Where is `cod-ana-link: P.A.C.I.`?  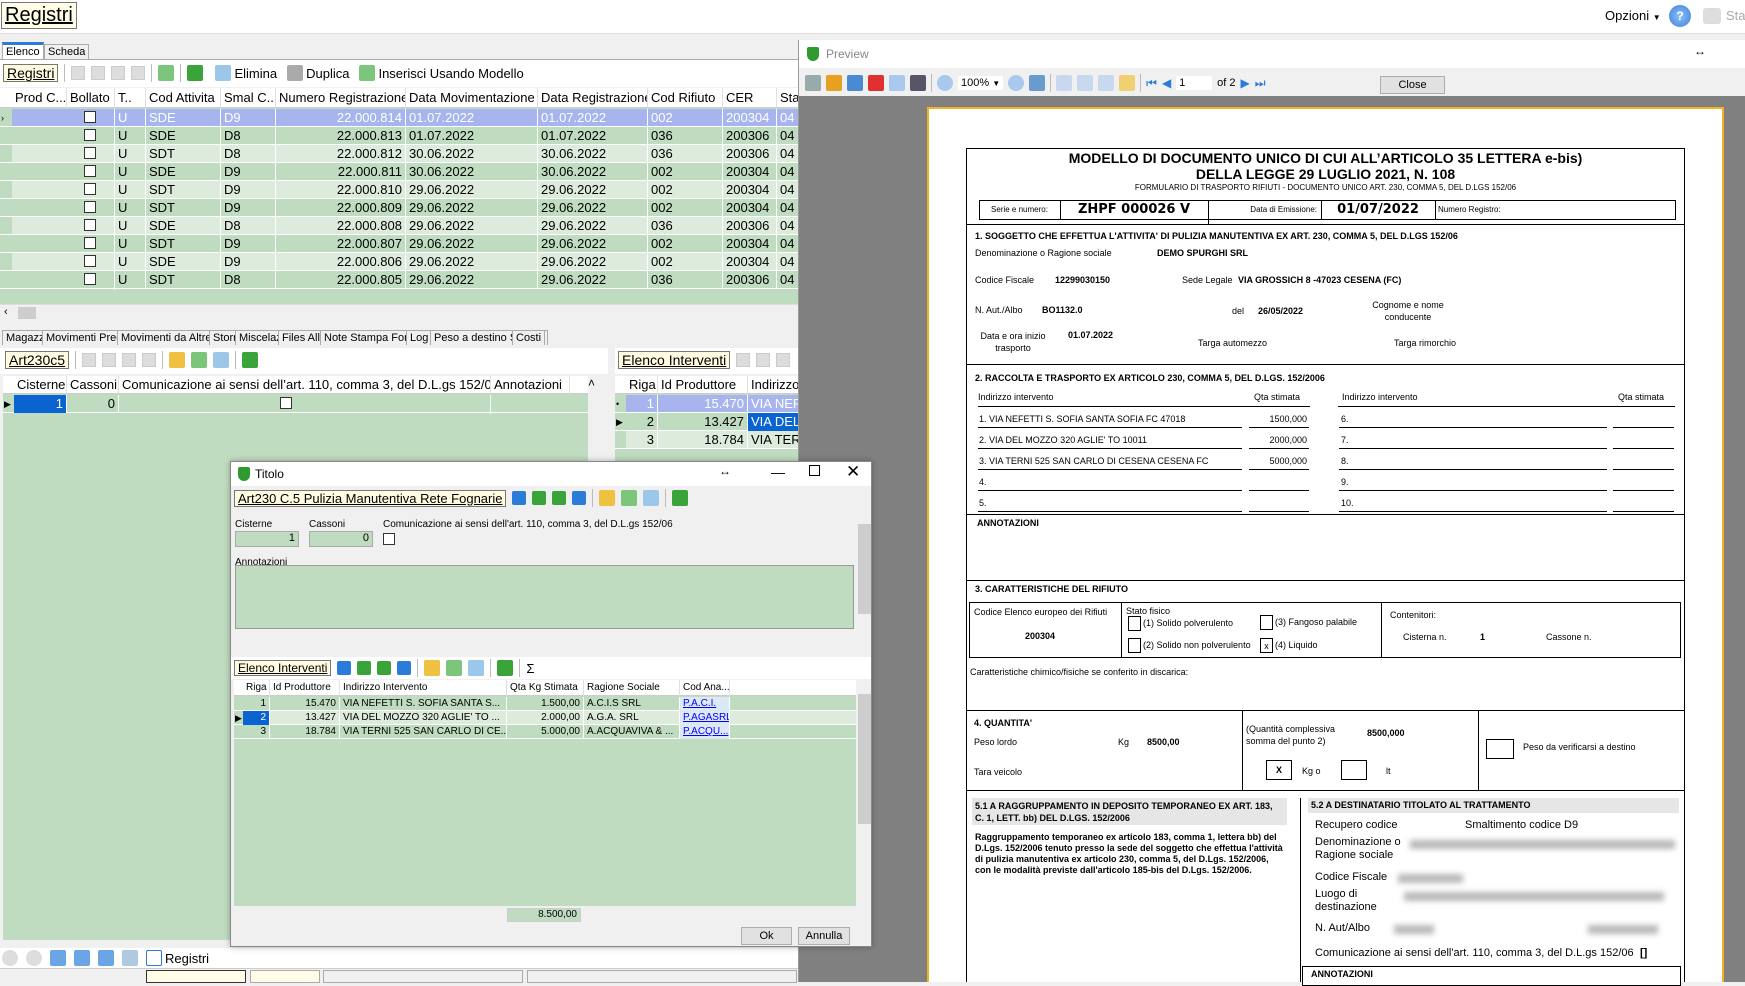
cod-ana-link: P.A.C.I. is located at coordinates (705, 704).